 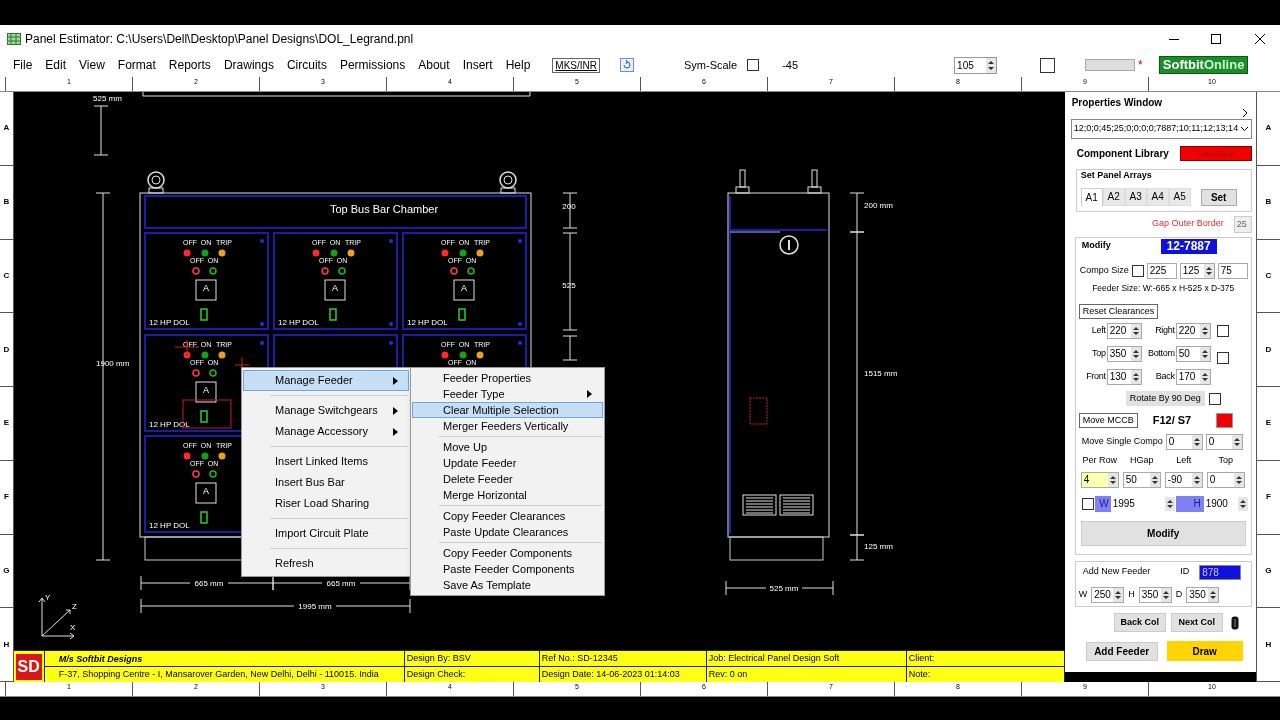 I want to click on tab: A5, so click(x=1179, y=196).